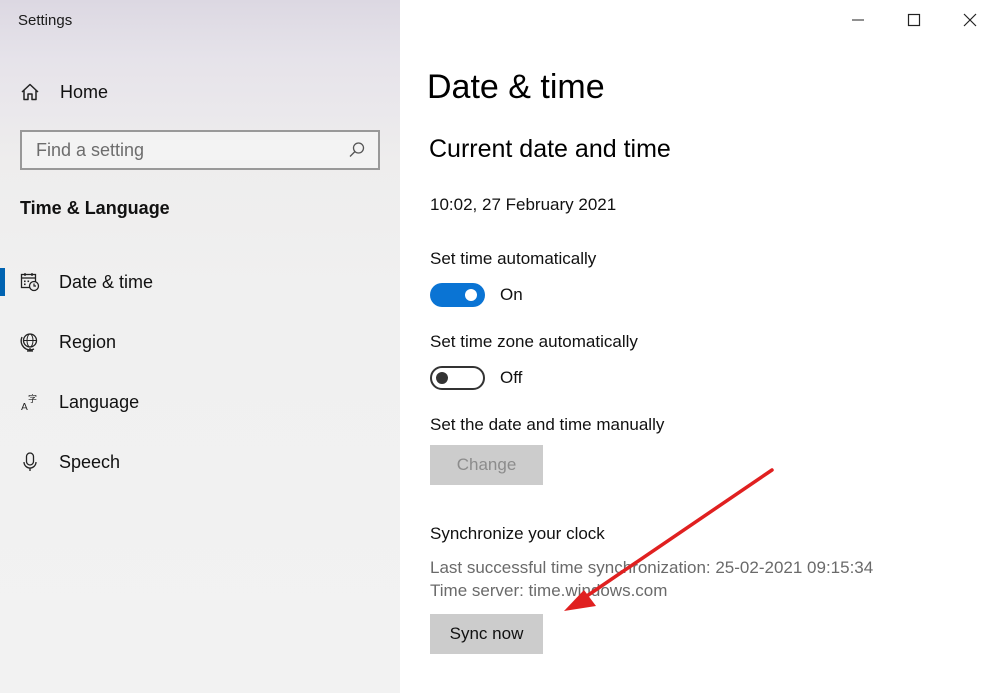  I want to click on manual-label: Set the date and time manually, so click(547, 424).